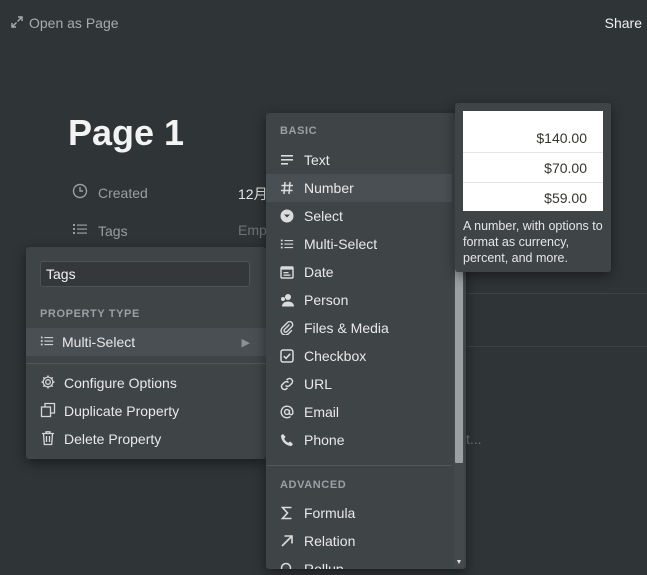 Image resolution: width=647 pixels, height=575 pixels. Describe the element at coordinates (459, 563) in the screenshot. I see `scroll-down-icon: ▼` at that location.